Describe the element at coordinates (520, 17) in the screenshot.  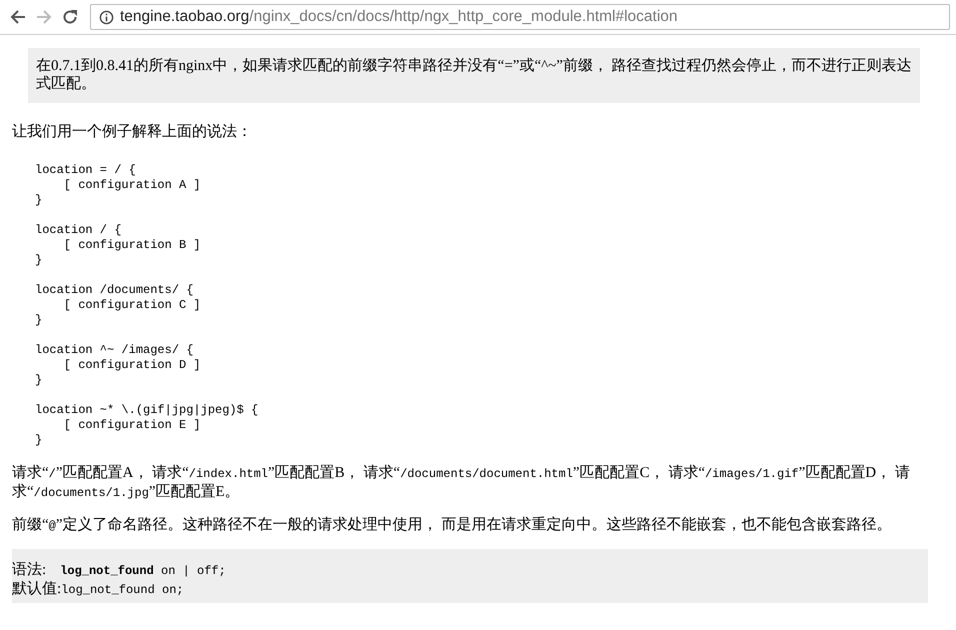
I see `address-field: tengine.taobao.org/nginx_docs/cn/docs/http/ngx_http_core_module.html#location` at that location.